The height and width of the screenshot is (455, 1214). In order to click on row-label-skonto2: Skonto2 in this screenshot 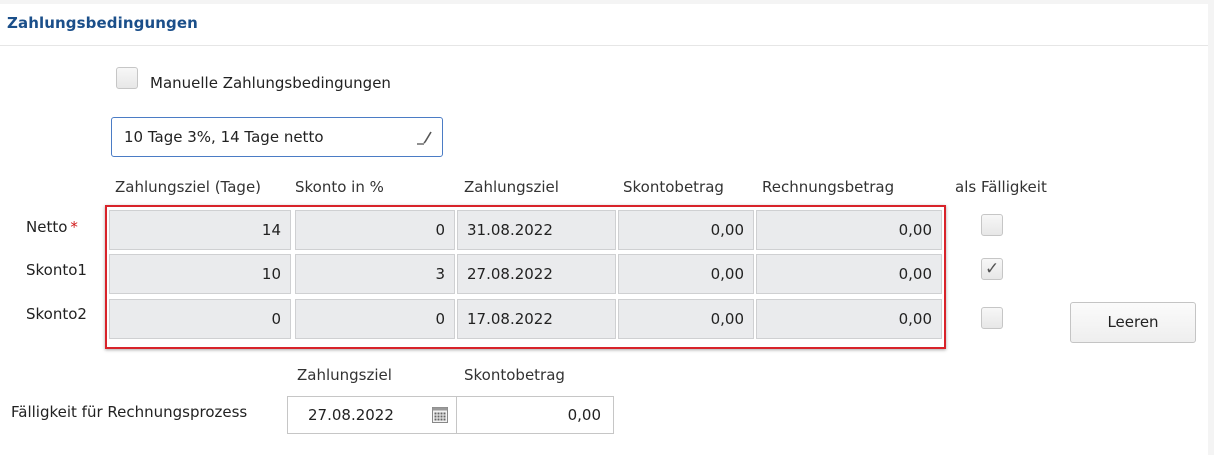, I will do `click(56, 314)`.